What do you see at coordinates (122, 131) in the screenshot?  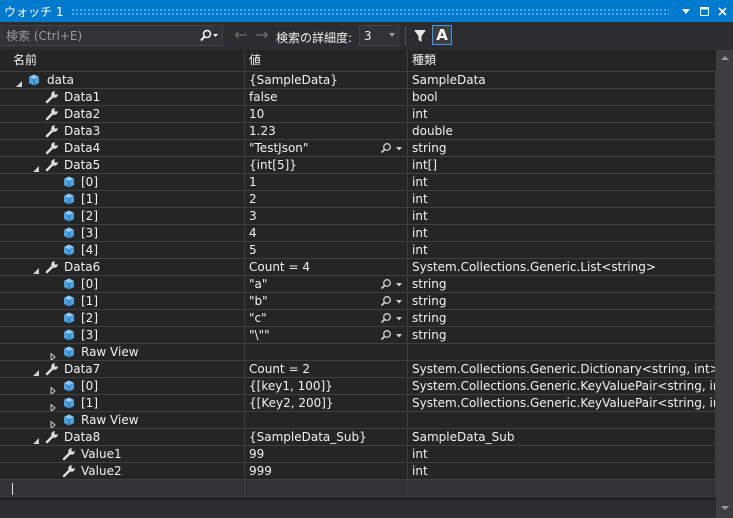 I see `name-cell: Data3` at bounding box center [122, 131].